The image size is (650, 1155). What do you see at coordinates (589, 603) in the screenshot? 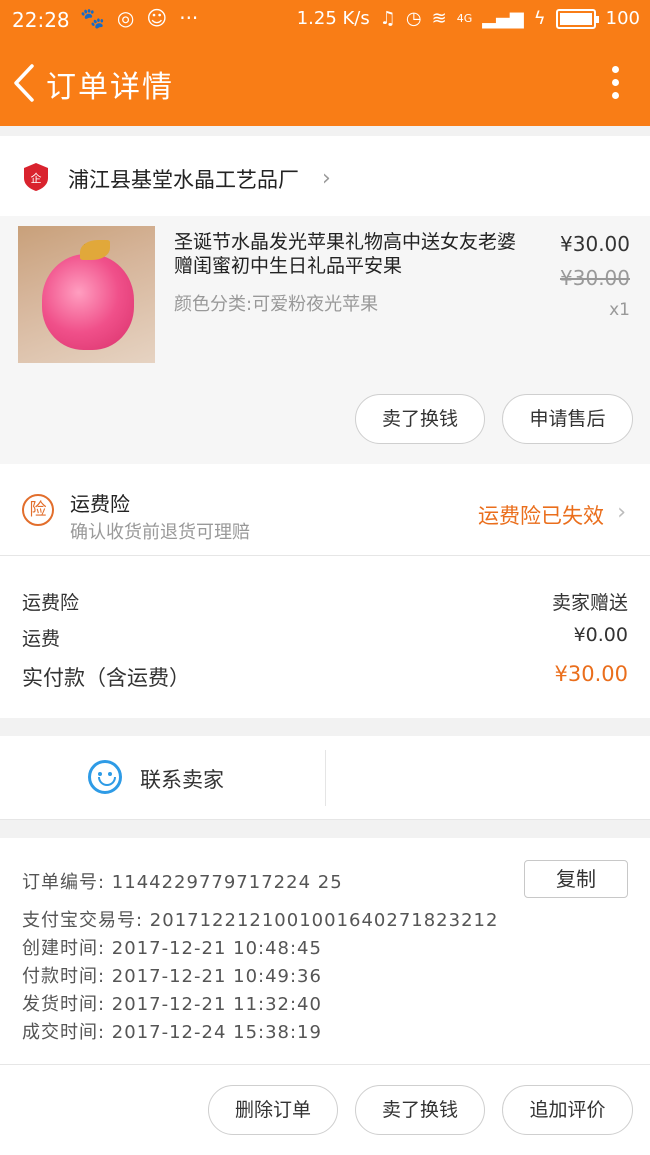
I see `fee-value: 卖家赠送` at bounding box center [589, 603].